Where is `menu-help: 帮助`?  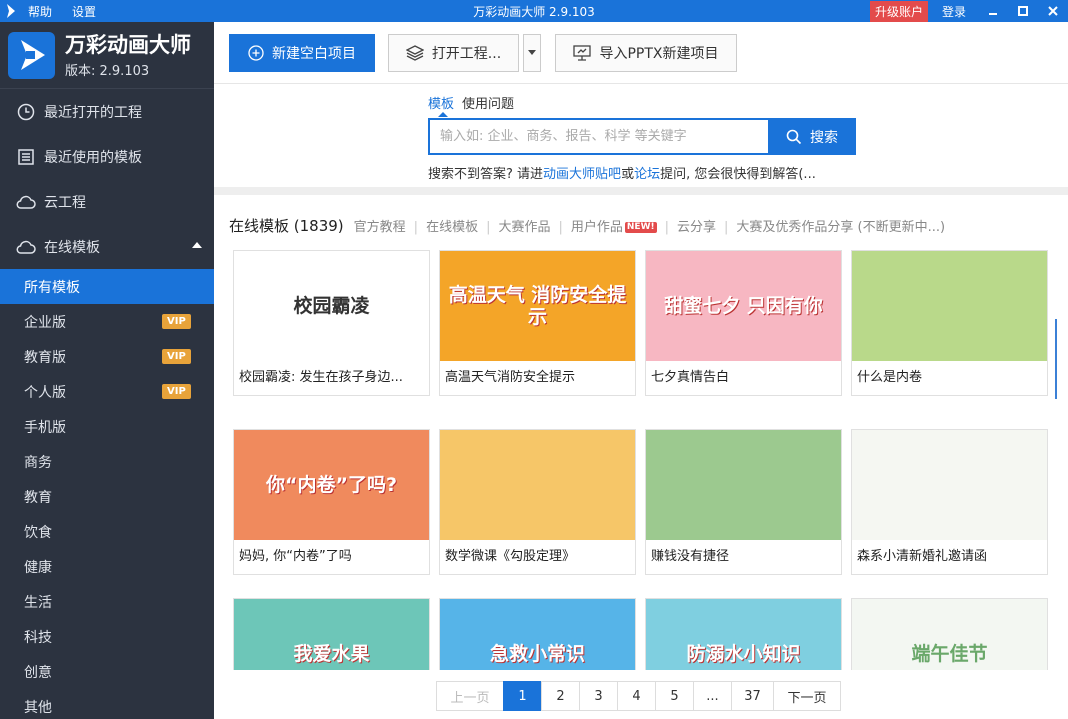
menu-help: 帮助 is located at coordinates (40, 11).